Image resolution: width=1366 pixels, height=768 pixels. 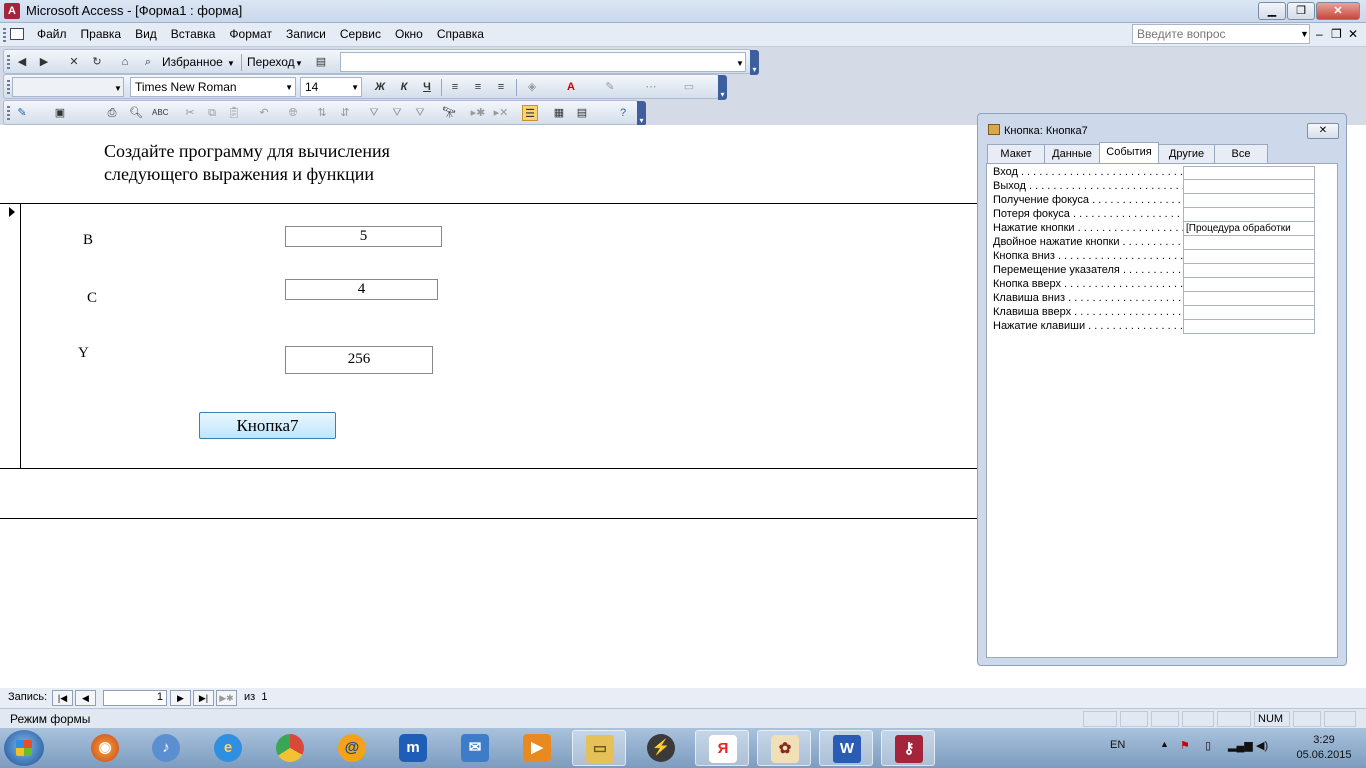 What do you see at coordinates (160, 113) in the screenshot?
I see `spelling-icon: ABC` at bounding box center [160, 113].